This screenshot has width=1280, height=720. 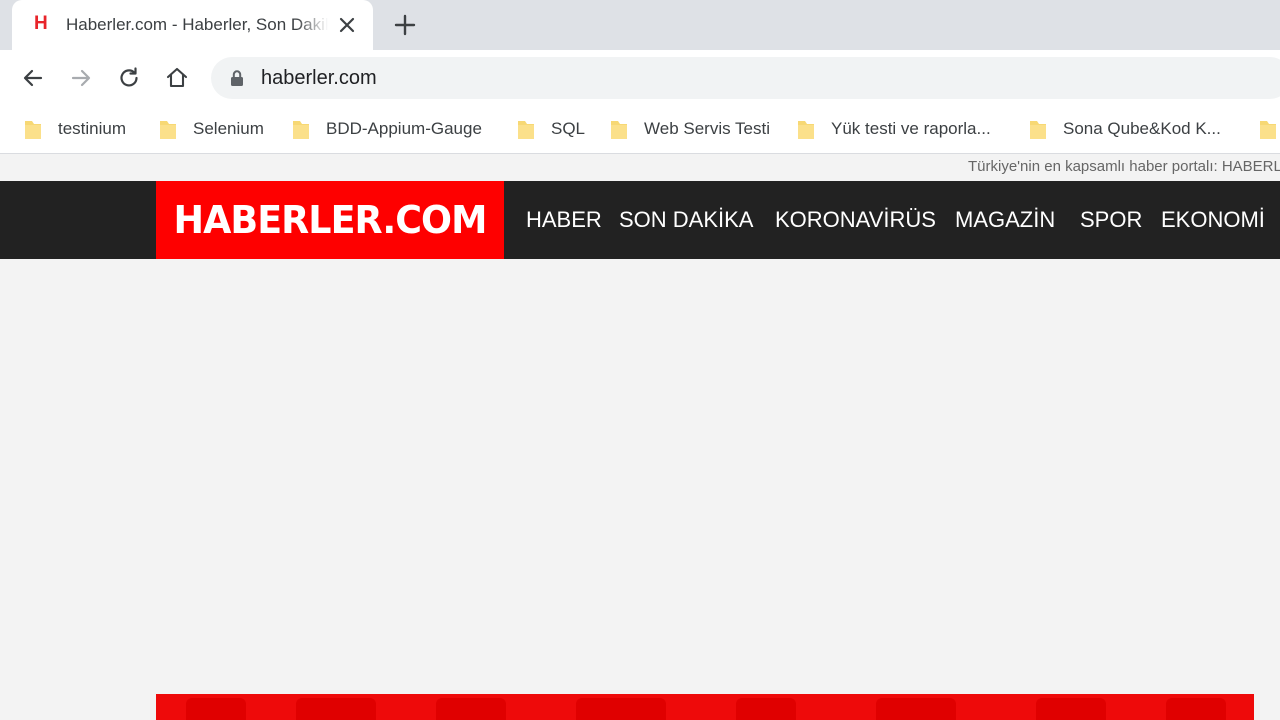 I want to click on home-icon, so click(x=177, y=78).